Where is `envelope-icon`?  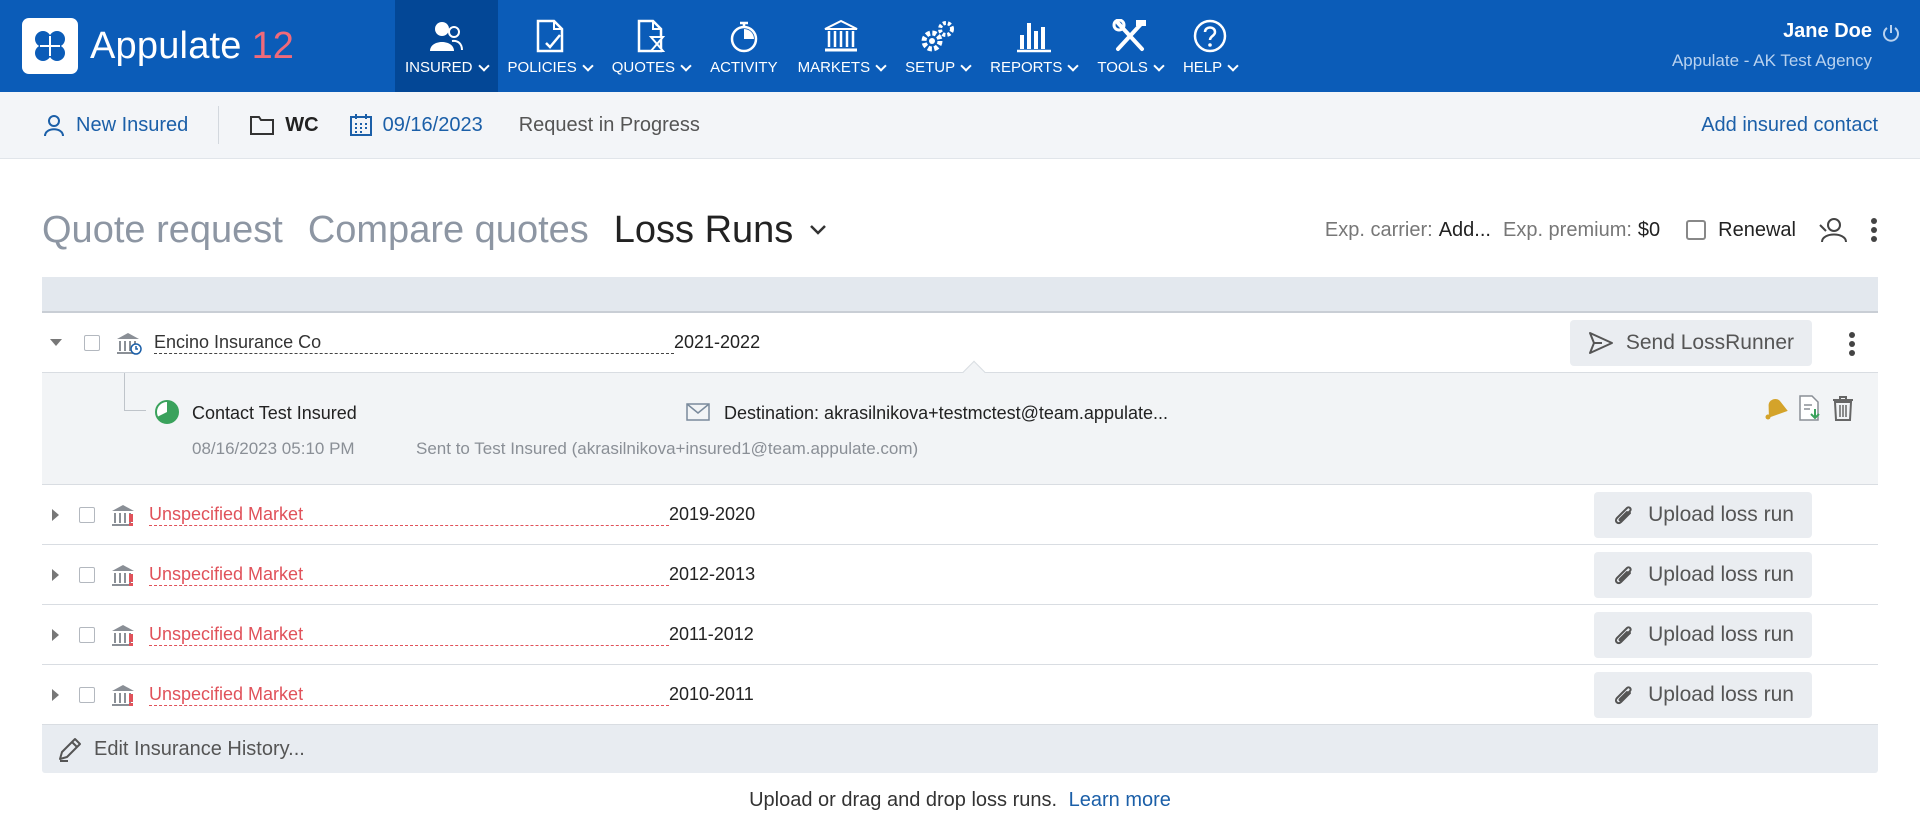 envelope-icon is located at coordinates (698, 412).